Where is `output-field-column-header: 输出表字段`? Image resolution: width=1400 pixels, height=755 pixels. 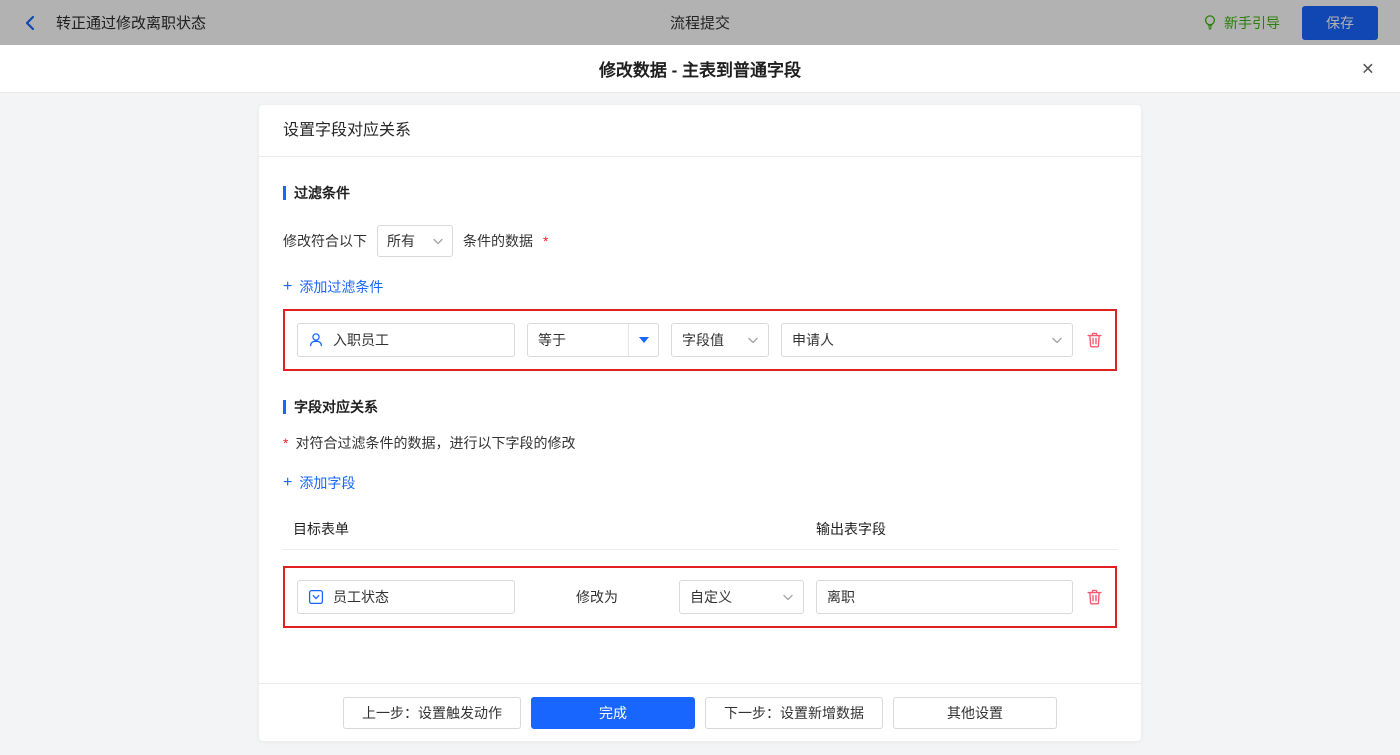
output-field-column-header: 输出表字段 is located at coordinates (851, 529).